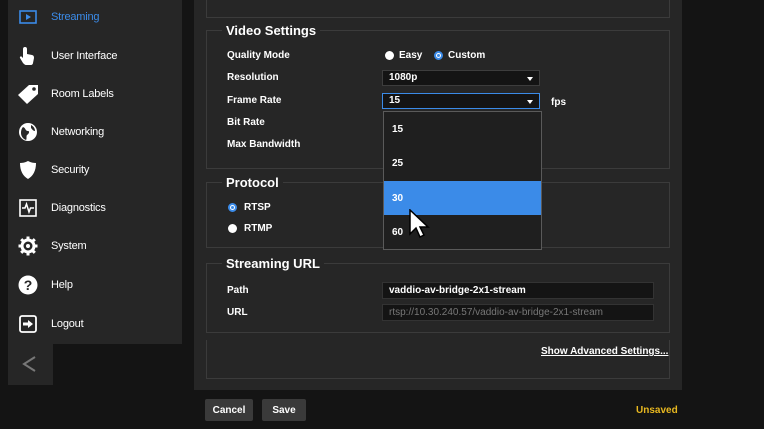  What do you see at coordinates (403, 77) in the screenshot?
I see `resolution-value: 1080p` at bounding box center [403, 77].